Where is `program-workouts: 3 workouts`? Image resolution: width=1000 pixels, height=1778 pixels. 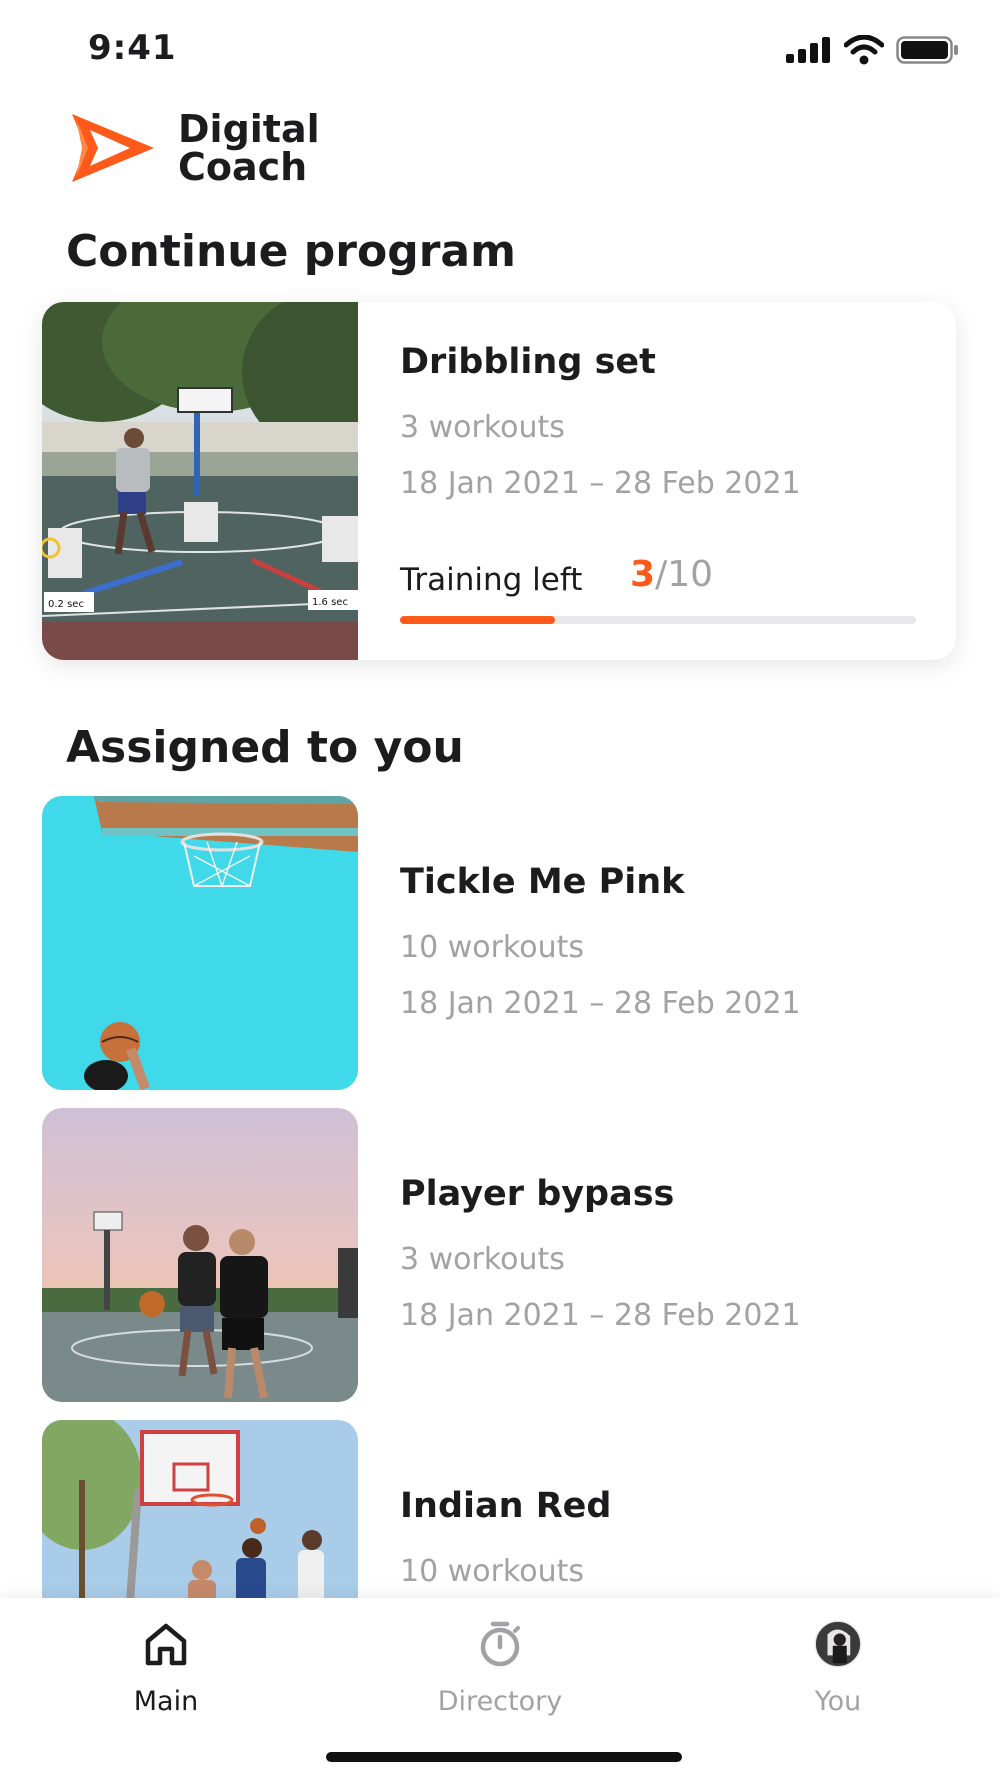
program-workouts: 3 workouts is located at coordinates (482, 427).